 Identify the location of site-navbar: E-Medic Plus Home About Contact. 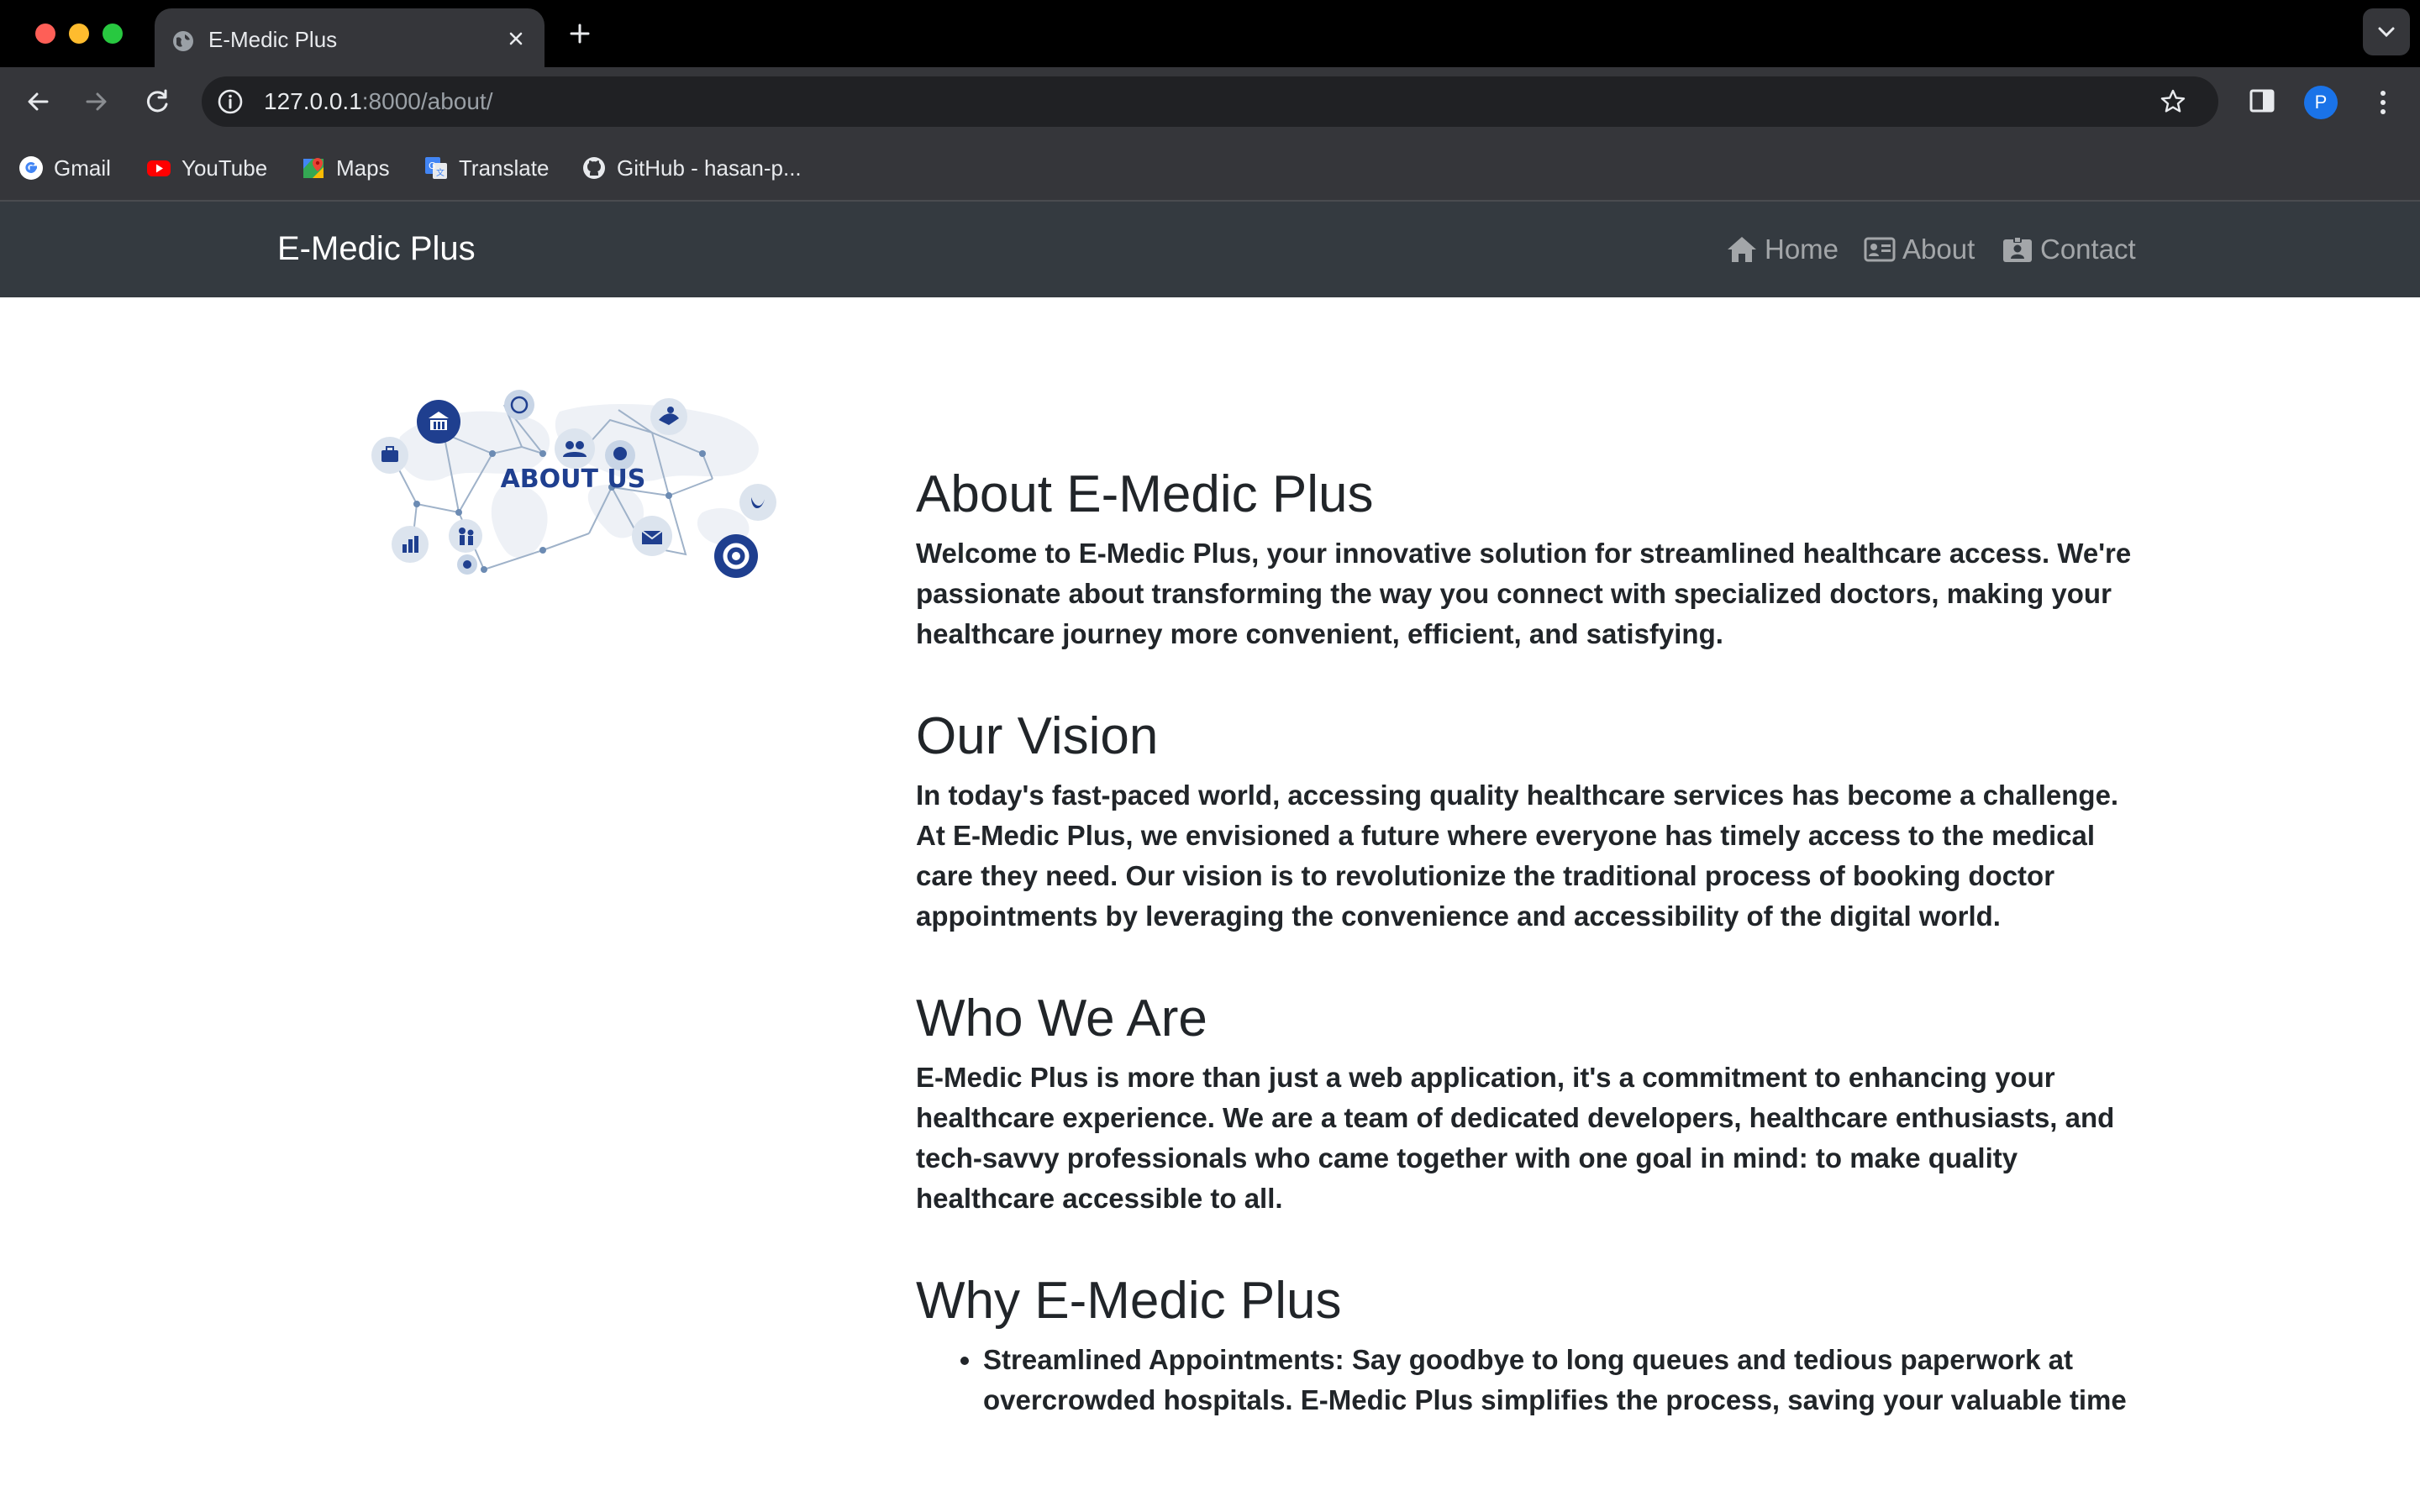
(1210, 249).